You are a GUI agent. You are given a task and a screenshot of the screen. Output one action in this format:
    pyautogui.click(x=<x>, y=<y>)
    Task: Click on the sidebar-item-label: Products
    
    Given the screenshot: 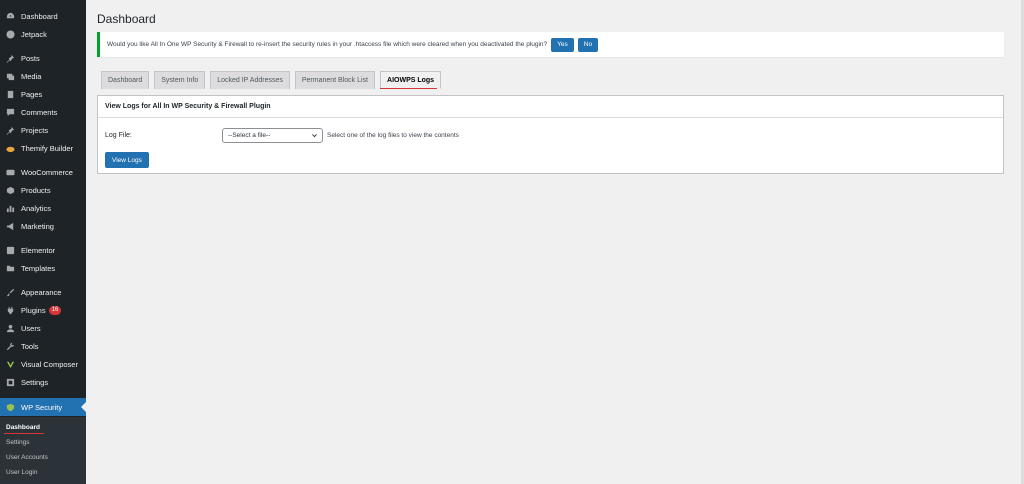 What is the action you would take?
    pyautogui.click(x=36, y=190)
    